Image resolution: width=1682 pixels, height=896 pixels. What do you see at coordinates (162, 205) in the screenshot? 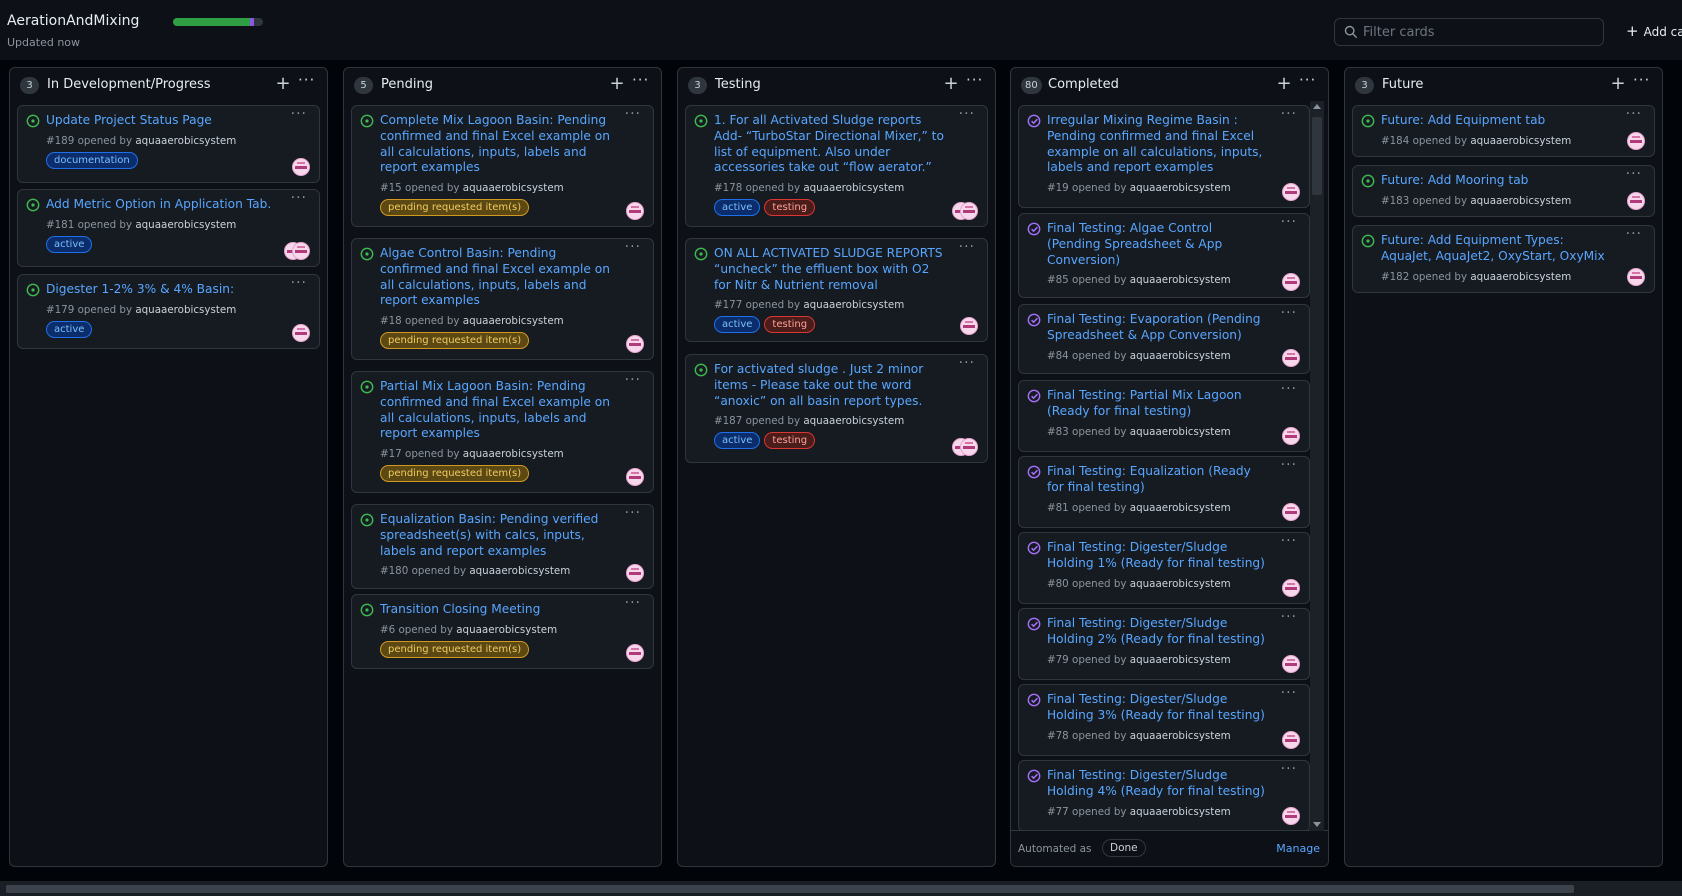
I see `issue-title-link: Add Metric Option in Application Tab.` at bounding box center [162, 205].